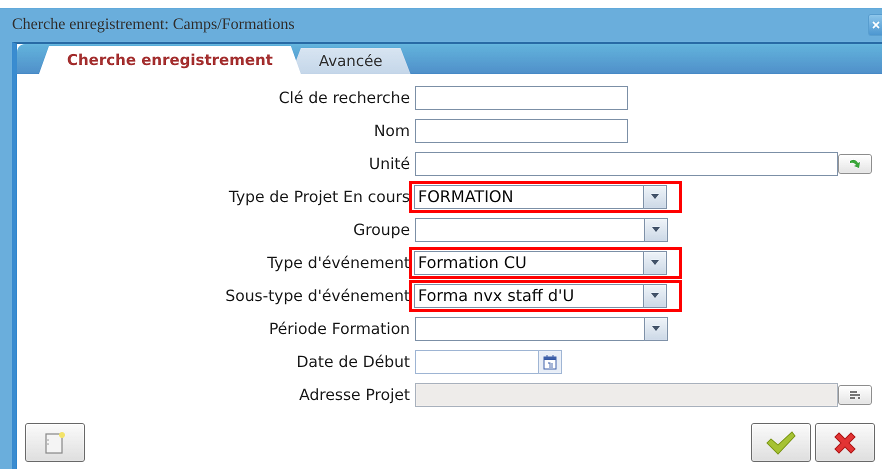  I want to click on checkmark-icon, so click(781, 443).